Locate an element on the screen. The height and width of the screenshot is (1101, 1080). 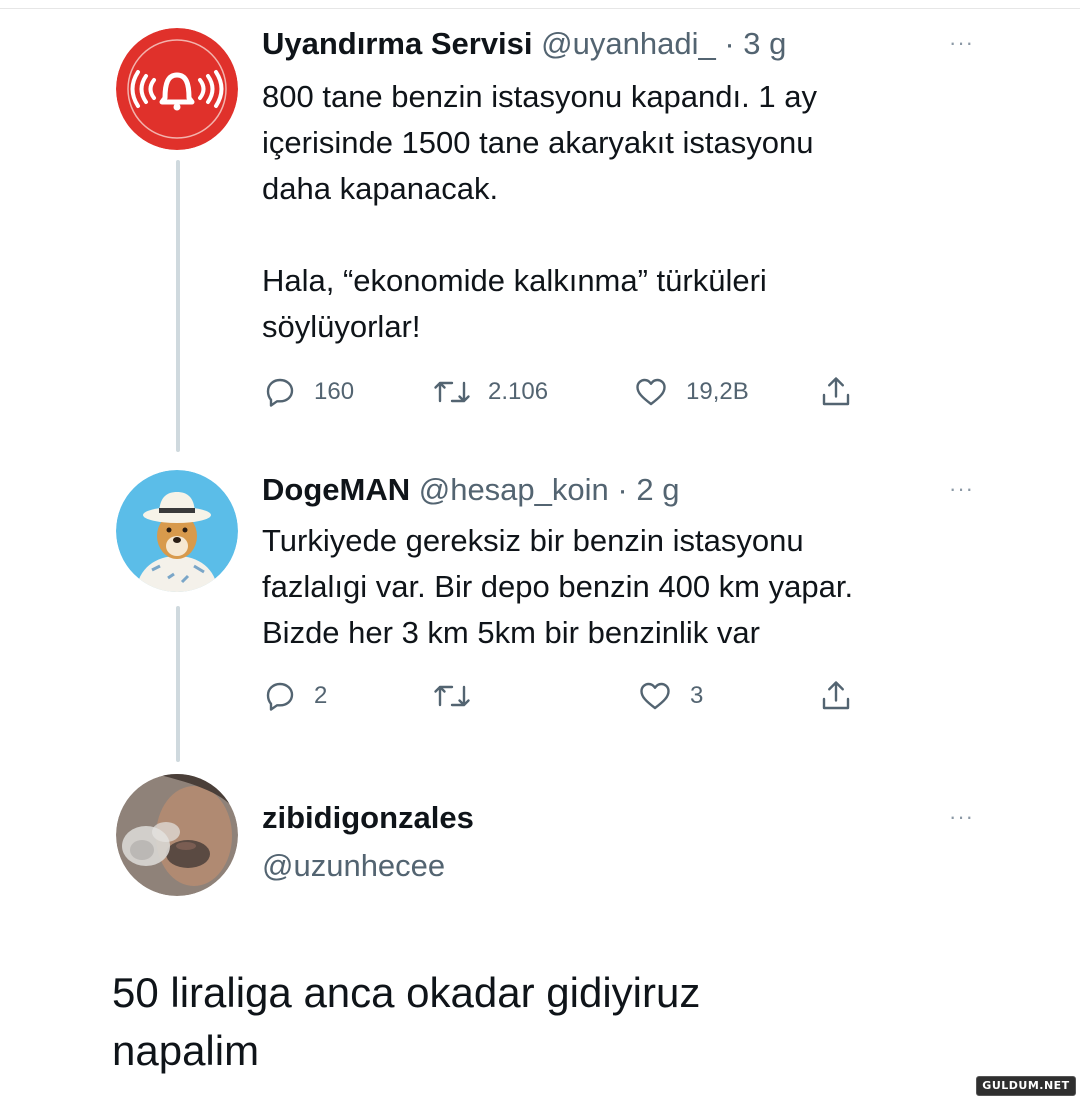
doge-avatar-image is located at coordinates (177, 531).